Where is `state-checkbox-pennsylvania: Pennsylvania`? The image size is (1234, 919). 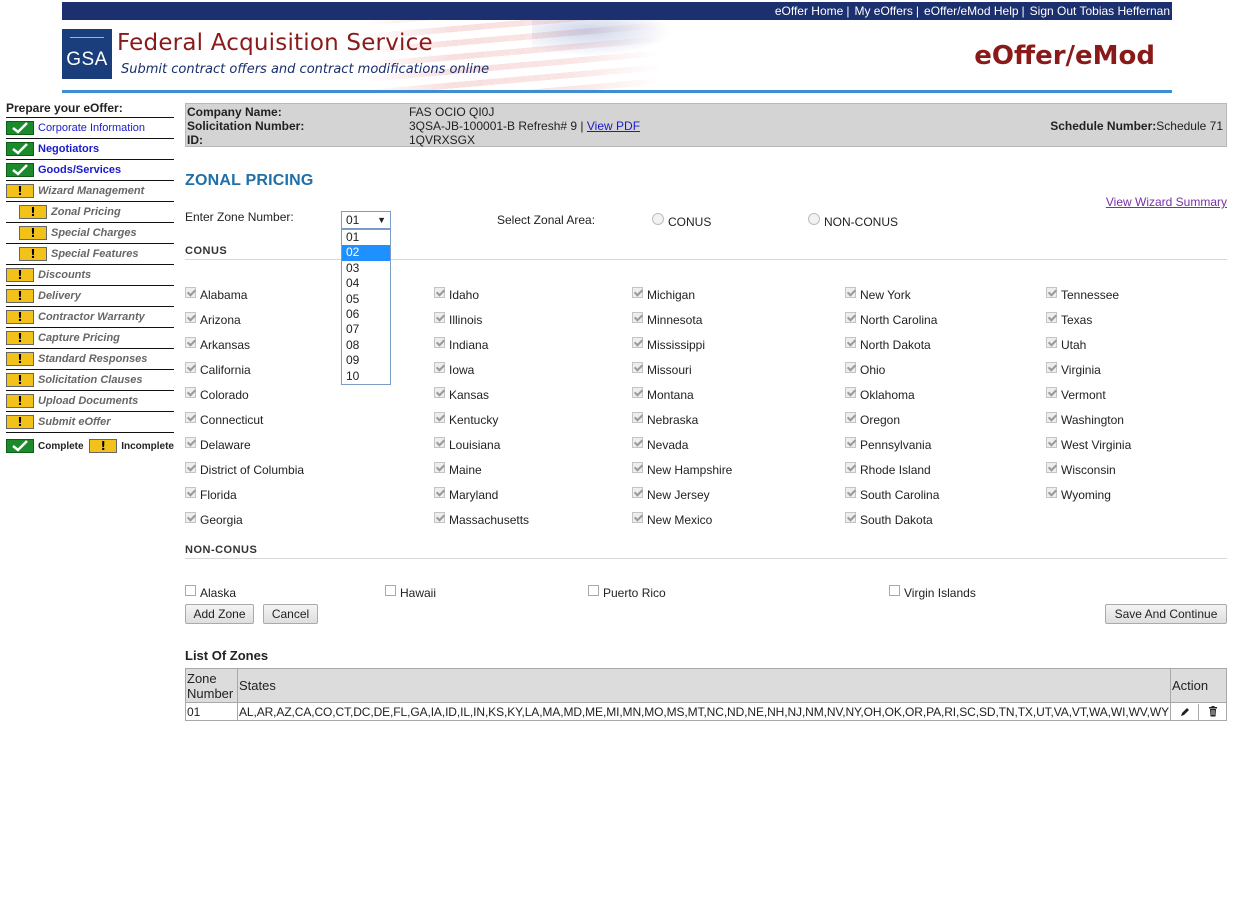 state-checkbox-pennsylvania: Pennsylvania is located at coordinates (888, 443).